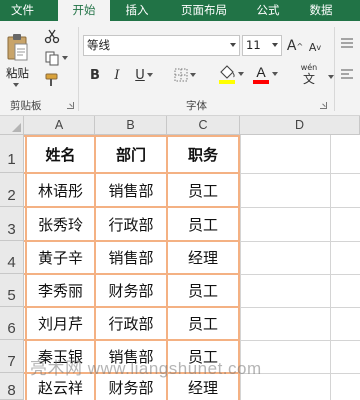 Image resolution: width=360 pixels, height=400 pixels. What do you see at coordinates (98, 45) in the screenshot?
I see `font-name-value: 等线` at bounding box center [98, 45].